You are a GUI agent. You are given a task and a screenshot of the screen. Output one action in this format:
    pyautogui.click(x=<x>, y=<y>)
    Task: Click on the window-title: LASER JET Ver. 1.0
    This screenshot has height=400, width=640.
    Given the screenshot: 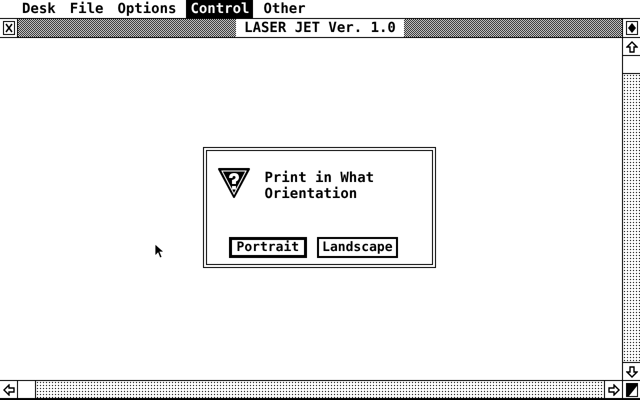 What is the action you would take?
    pyautogui.click(x=320, y=28)
    